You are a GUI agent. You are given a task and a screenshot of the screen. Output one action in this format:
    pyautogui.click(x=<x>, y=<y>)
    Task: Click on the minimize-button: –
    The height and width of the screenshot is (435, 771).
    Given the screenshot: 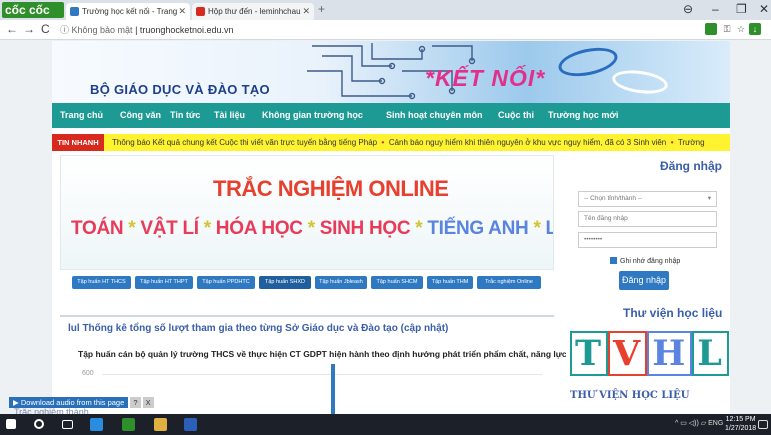 What is the action you would take?
    pyautogui.click(x=715, y=9)
    